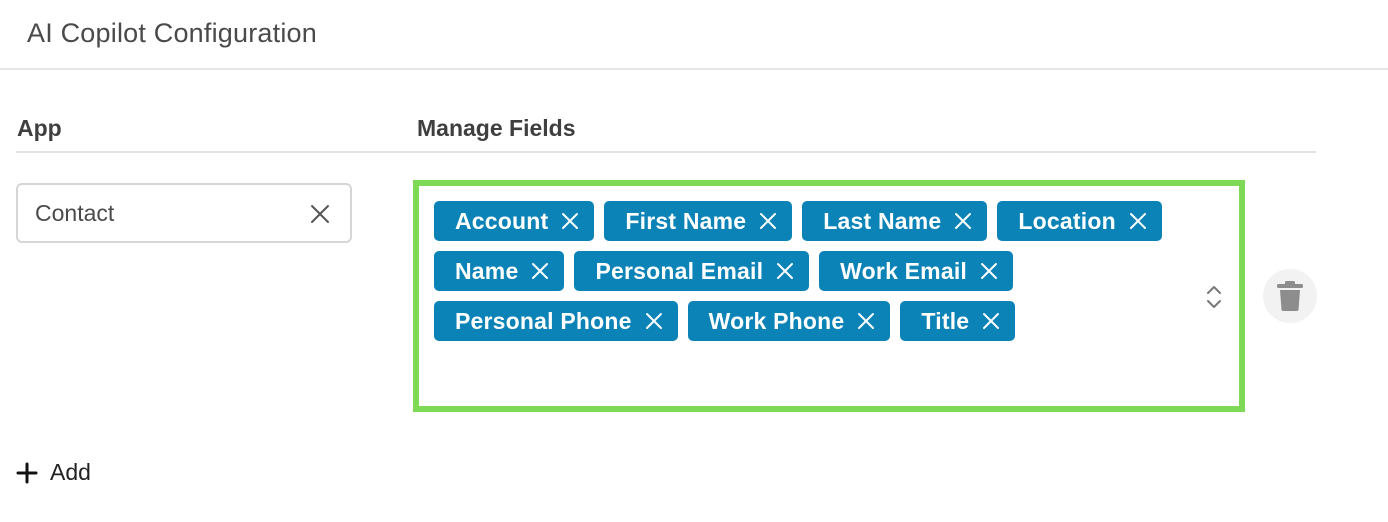  What do you see at coordinates (70, 472) in the screenshot?
I see `add-label: Add` at bounding box center [70, 472].